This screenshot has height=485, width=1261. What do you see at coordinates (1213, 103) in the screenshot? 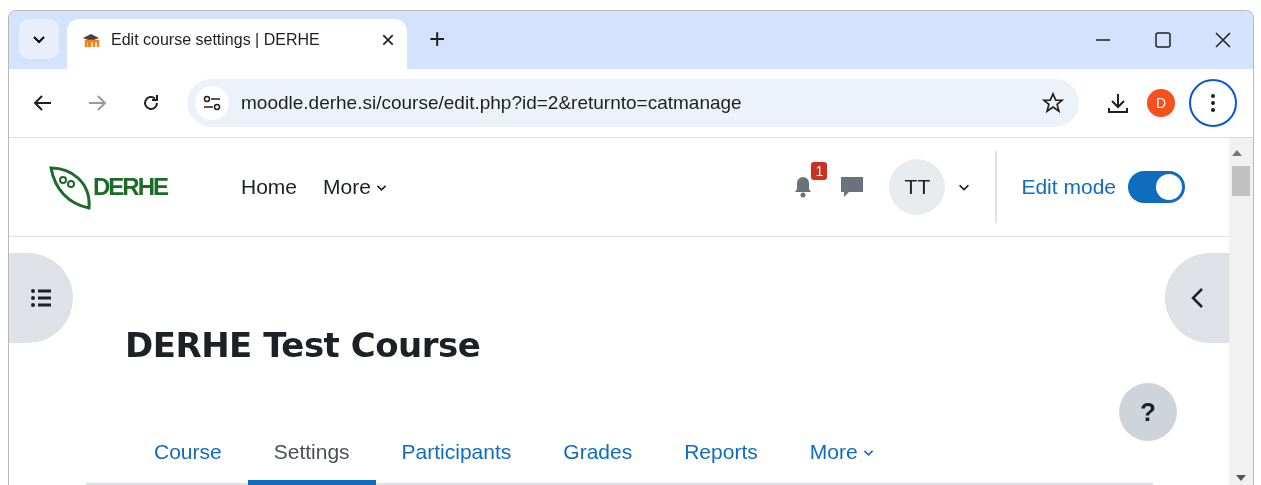
I see `menu-icon` at bounding box center [1213, 103].